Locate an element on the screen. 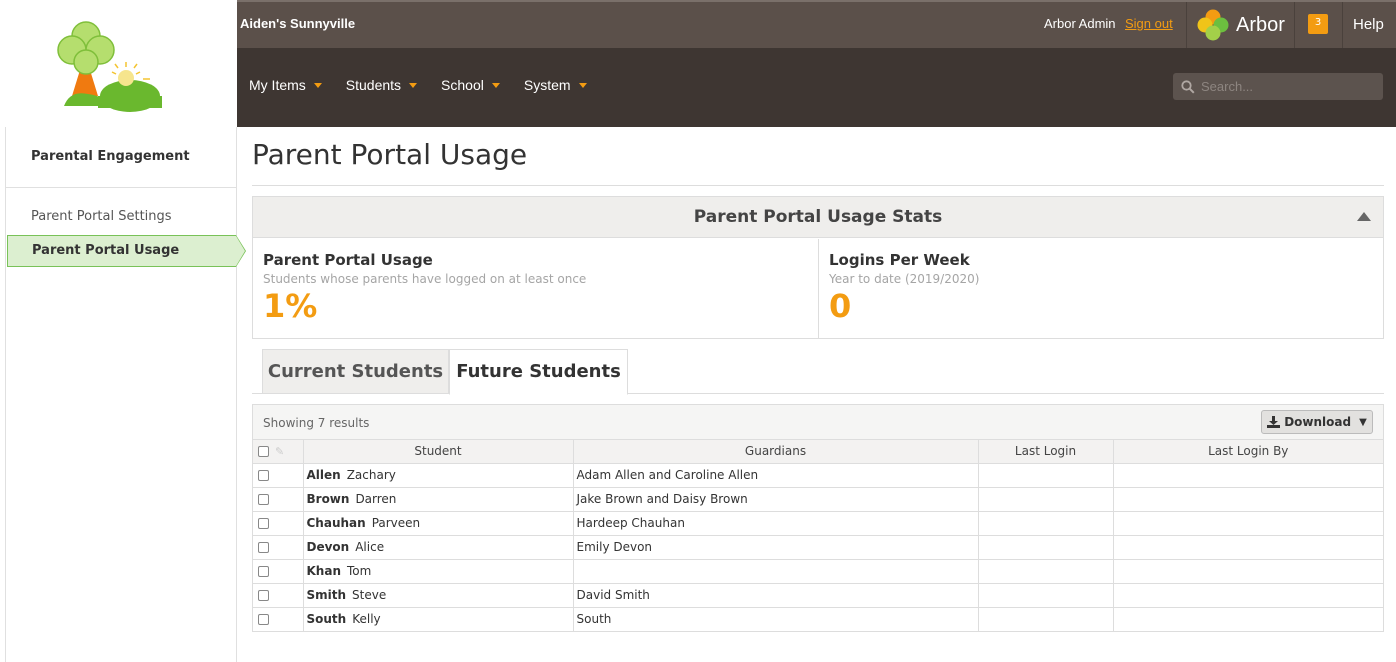 This screenshot has width=1396, height=662. grid-toolbar: Showing 7 results Download ▼ is located at coordinates (818, 422).